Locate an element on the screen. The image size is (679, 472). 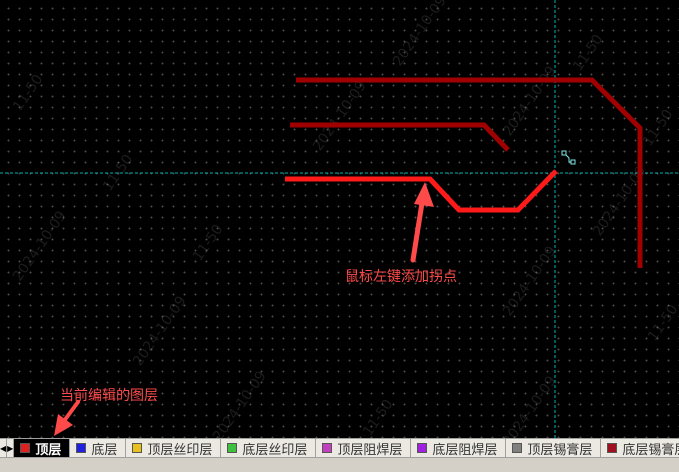
scroll-left-button: ◀ is located at coordinates (4, 448).